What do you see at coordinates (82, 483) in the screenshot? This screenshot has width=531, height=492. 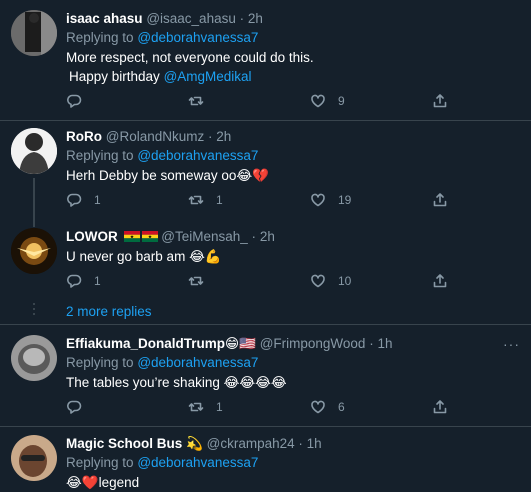 I see `emoji: 😂❤️` at bounding box center [82, 483].